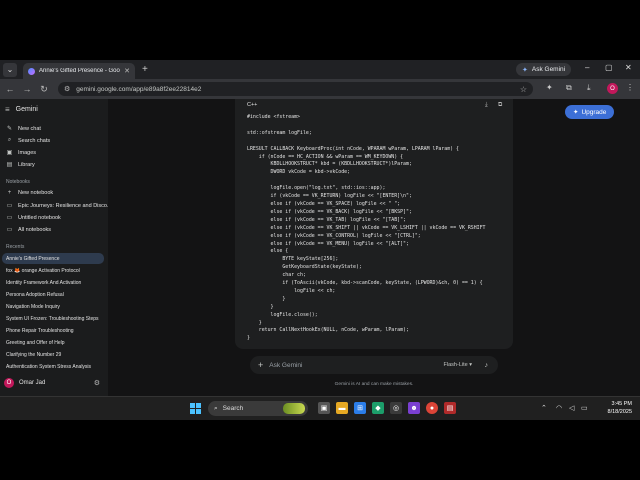  Describe the element at coordinates (15, 247) in the screenshot. I see `recents-header: Recents` at that location.